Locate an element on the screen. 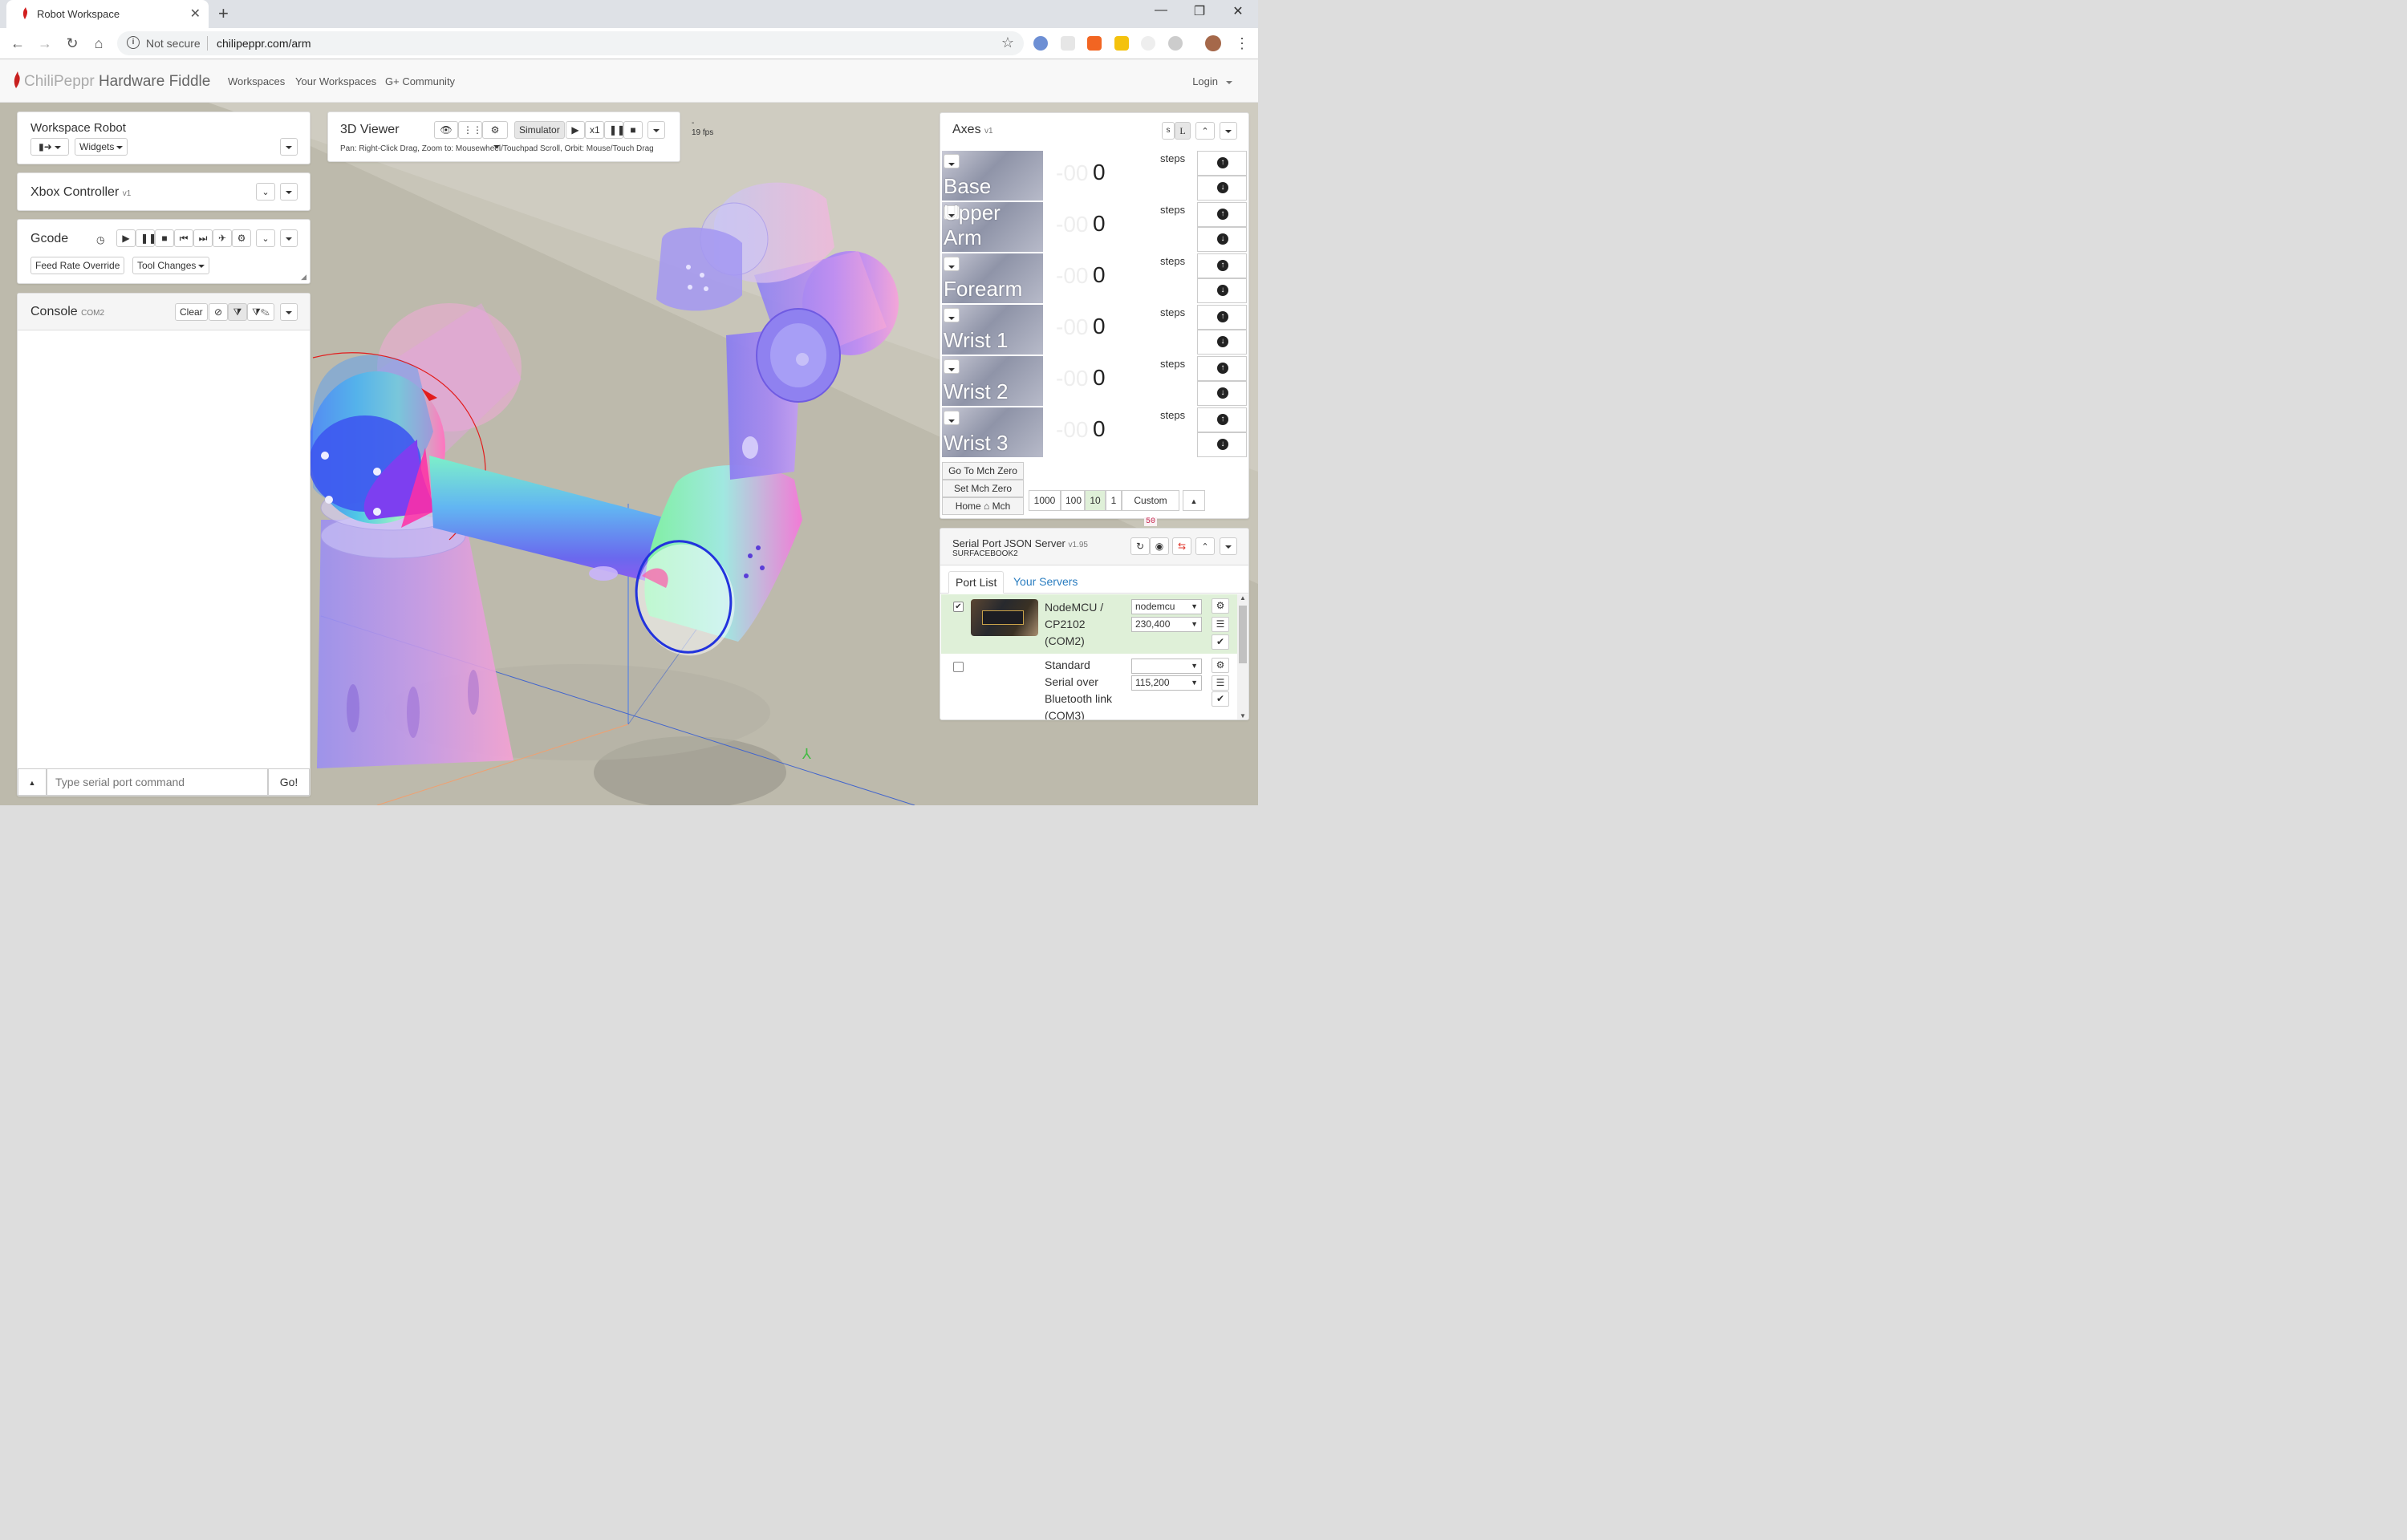  profile-avatar is located at coordinates (1213, 43).